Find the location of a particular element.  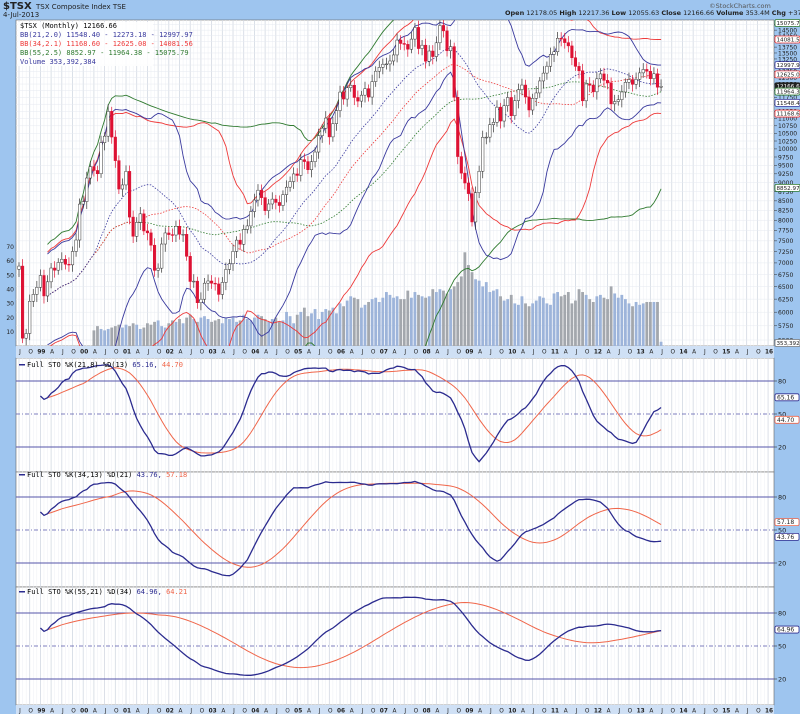

time-axis-label: 11 is located at coordinates (555, 353).